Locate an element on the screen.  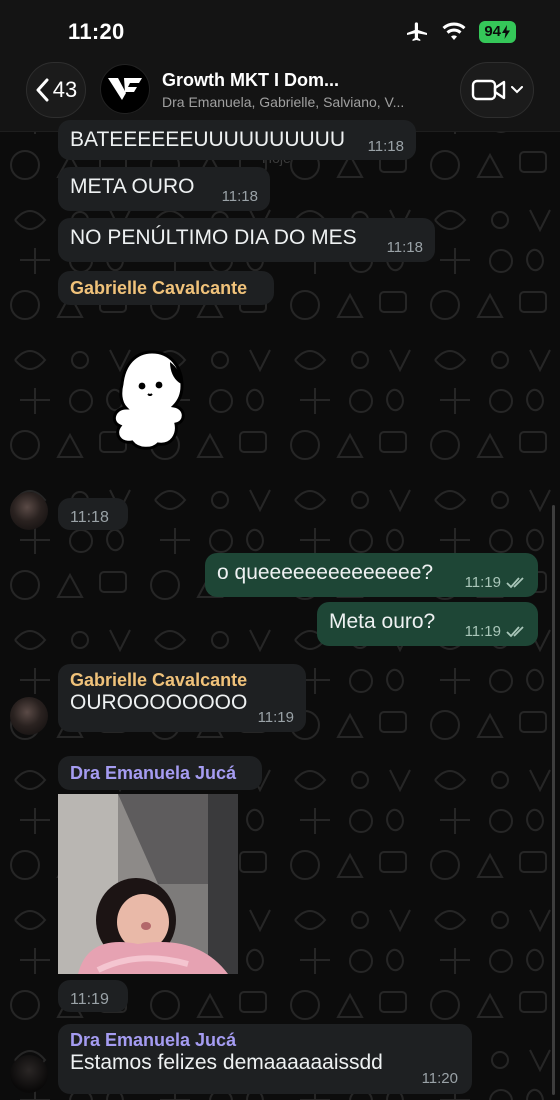
back-button: 43 is located at coordinates (56, 90).